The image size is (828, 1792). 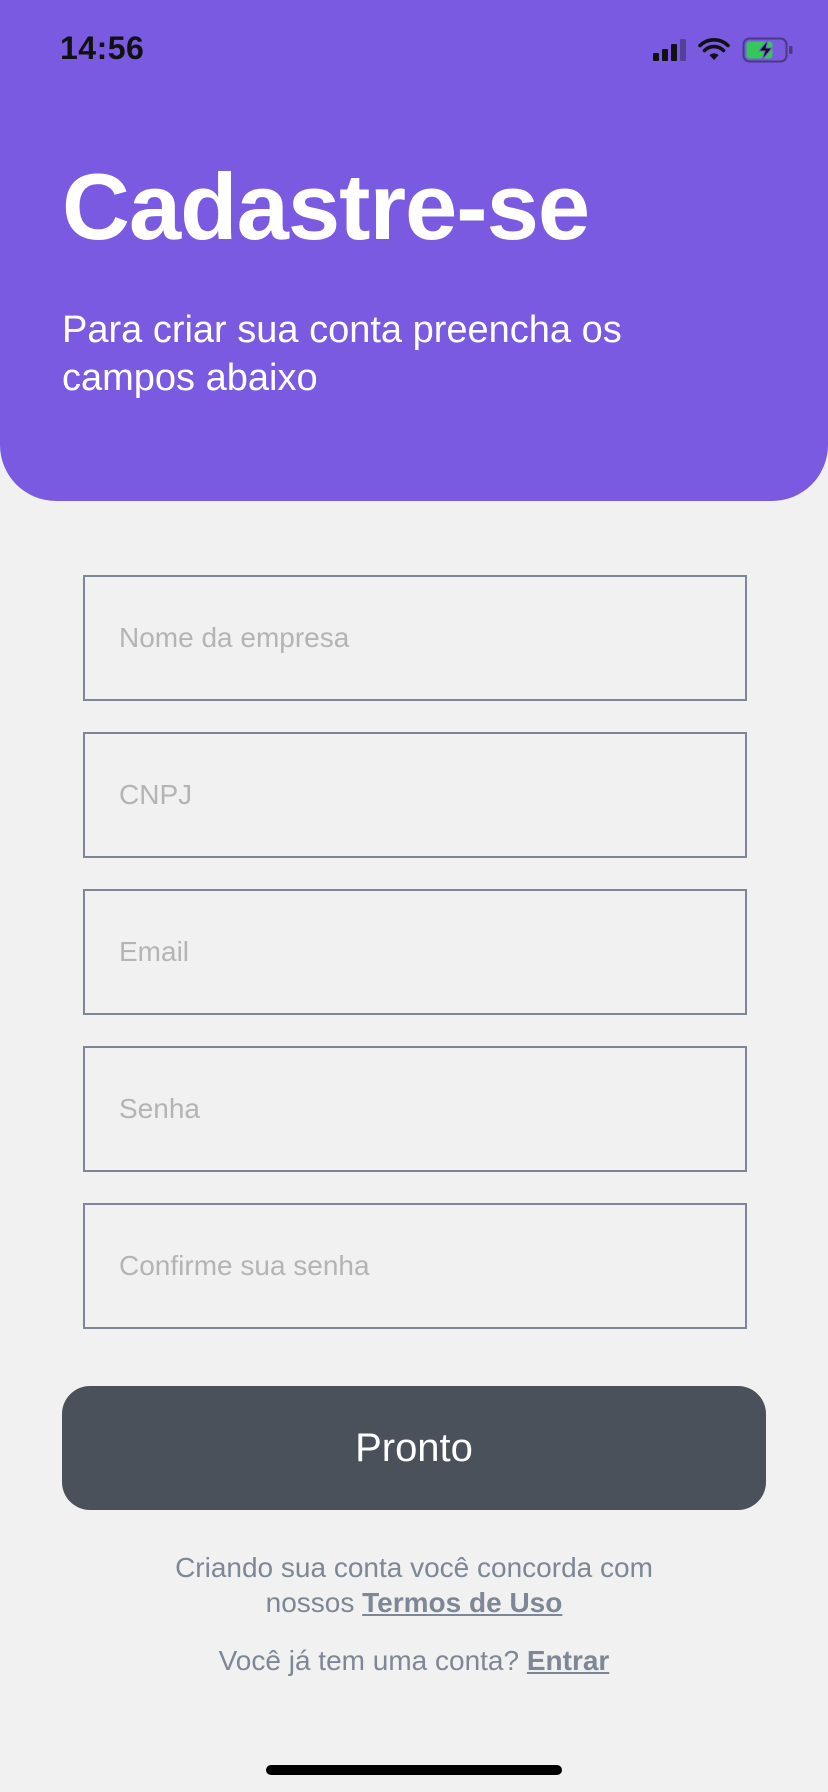 What do you see at coordinates (415, 638) in the screenshot?
I see `company-name-field` at bounding box center [415, 638].